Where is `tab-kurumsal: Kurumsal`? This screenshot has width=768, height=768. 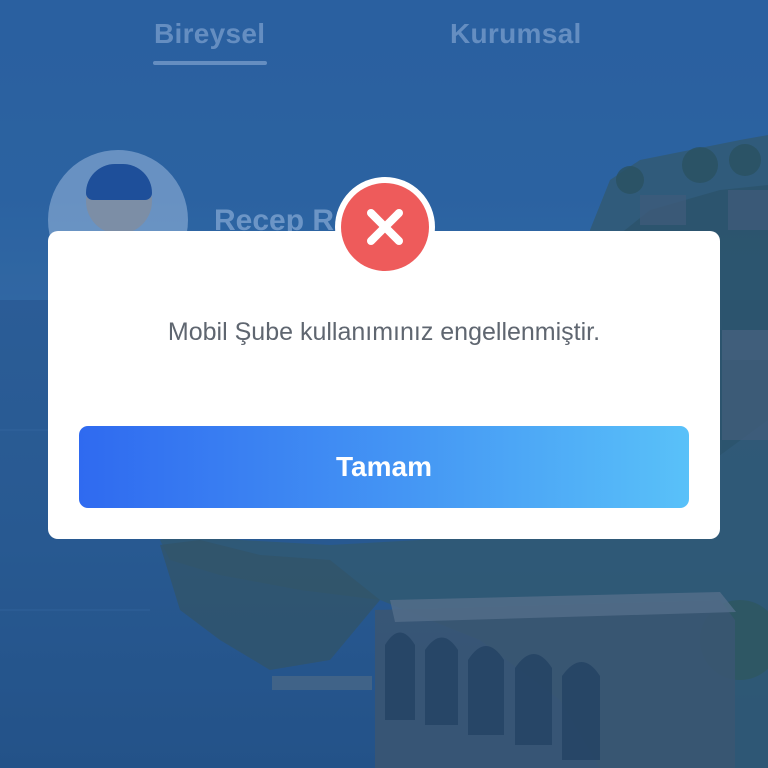 tab-kurumsal: Kurumsal is located at coordinates (516, 34).